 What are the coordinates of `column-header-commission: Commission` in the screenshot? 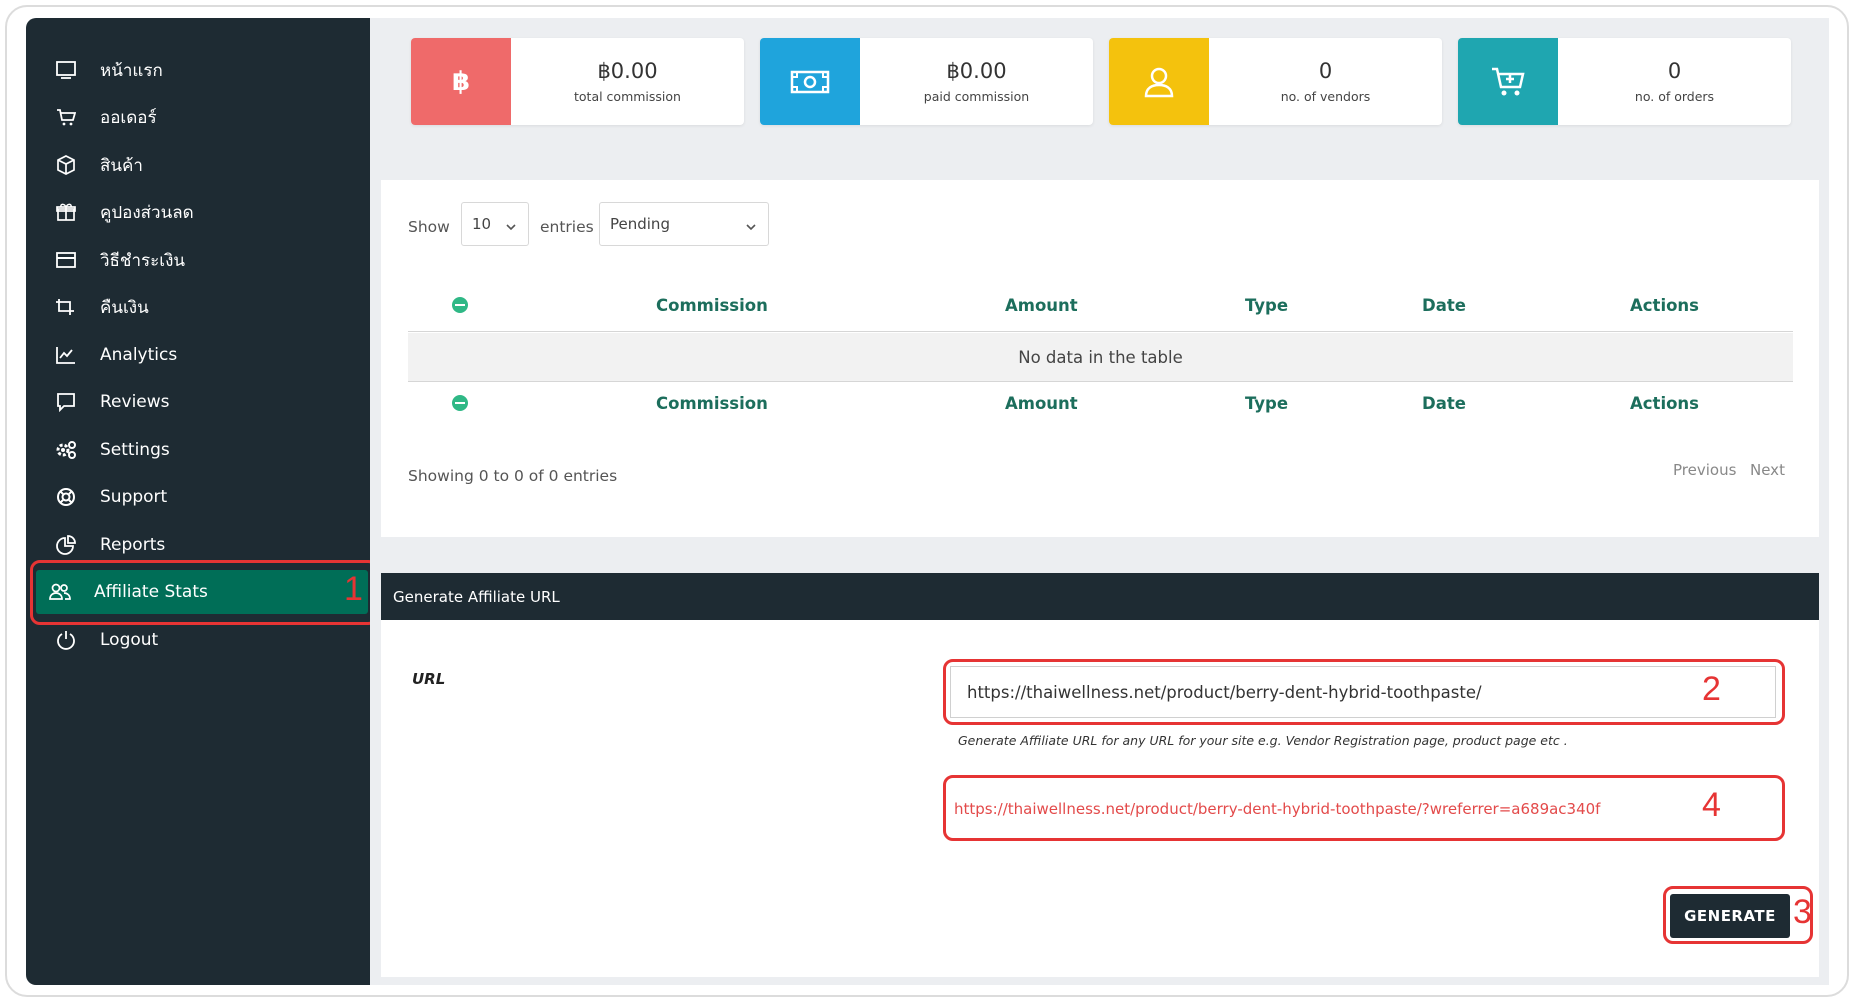 It's located at (712, 305).